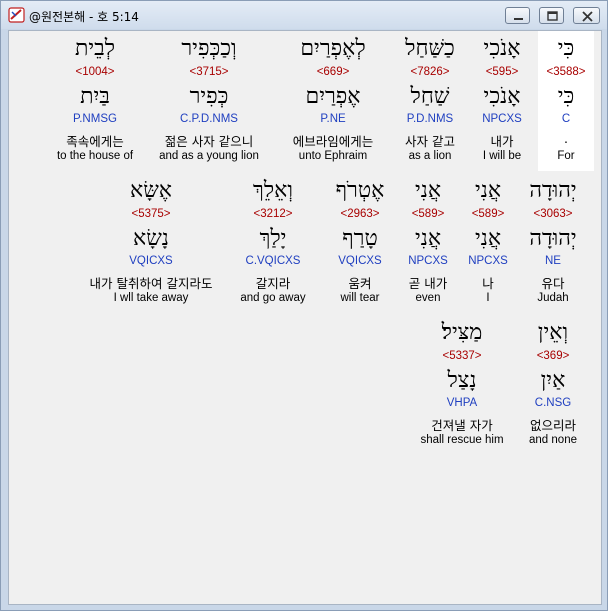  I want to click on maximize-button, so click(551, 15).